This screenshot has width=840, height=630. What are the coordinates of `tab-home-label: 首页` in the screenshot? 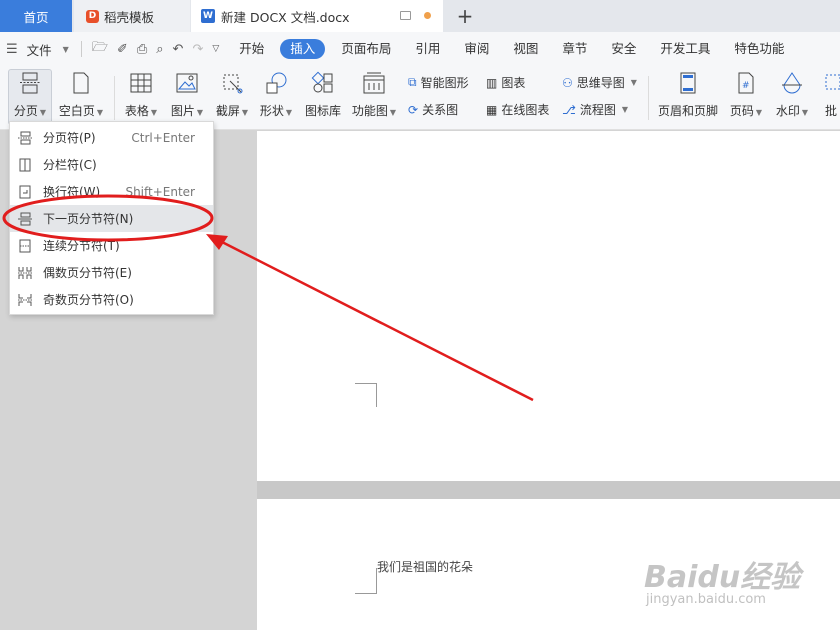 It's located at (36, 17).